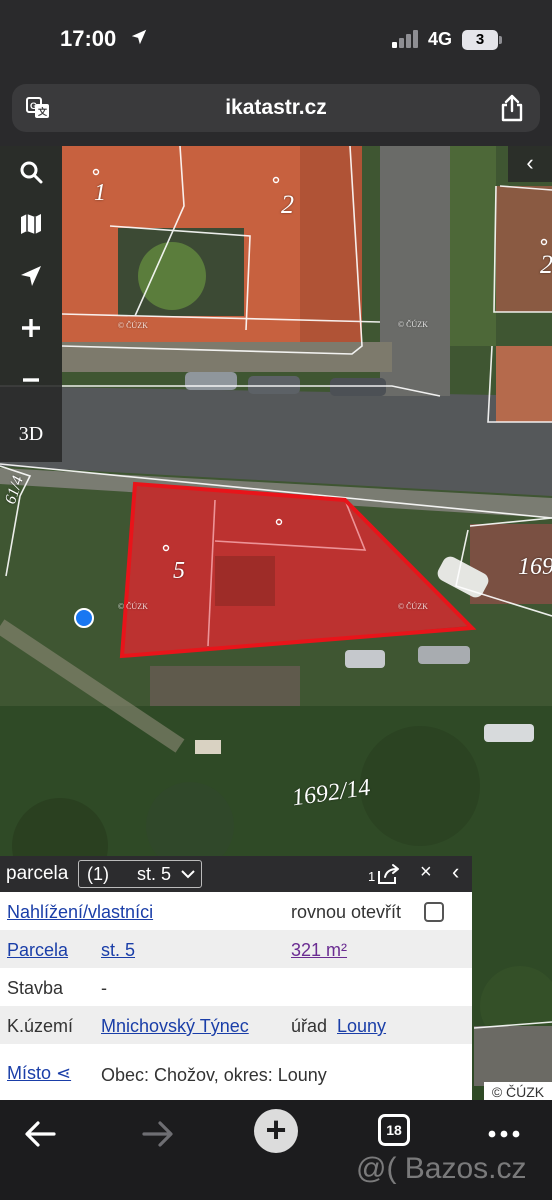 Image resolution: width=552 pixels, height=1200 pixels. I want to click on map-layers-button, so click(31, 224).